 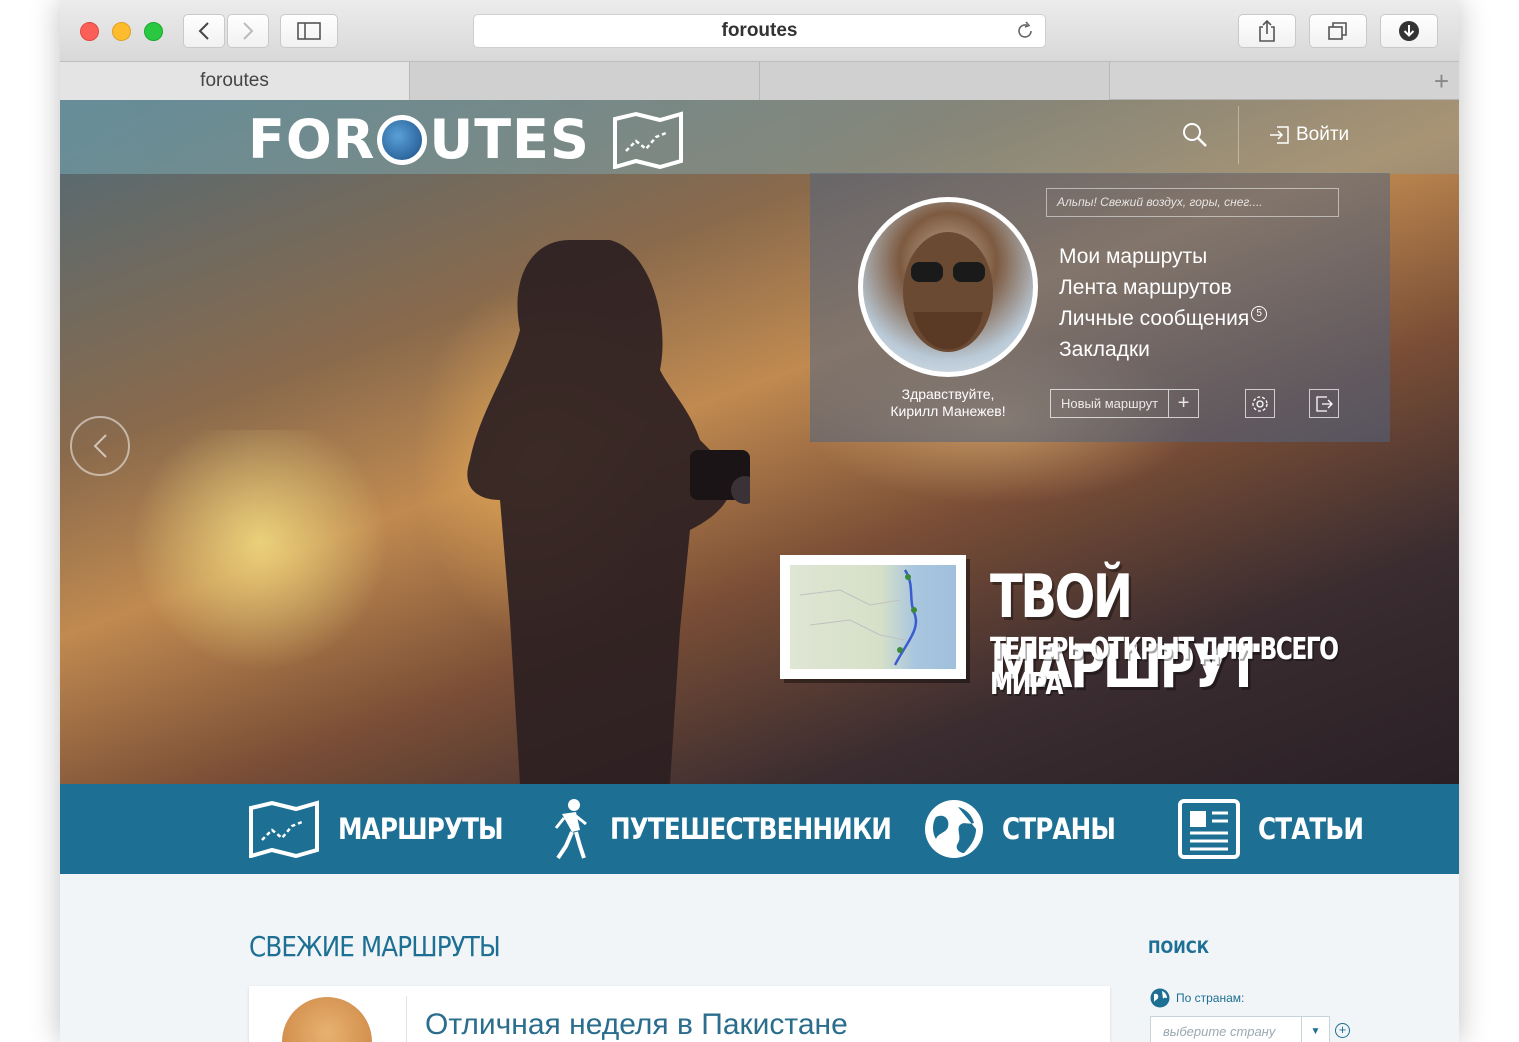 What do you see at coordinates (948, 394) in the screenshot?
I see `greeting-line1: Здравствуйте,` at bounding box center [948, 394].